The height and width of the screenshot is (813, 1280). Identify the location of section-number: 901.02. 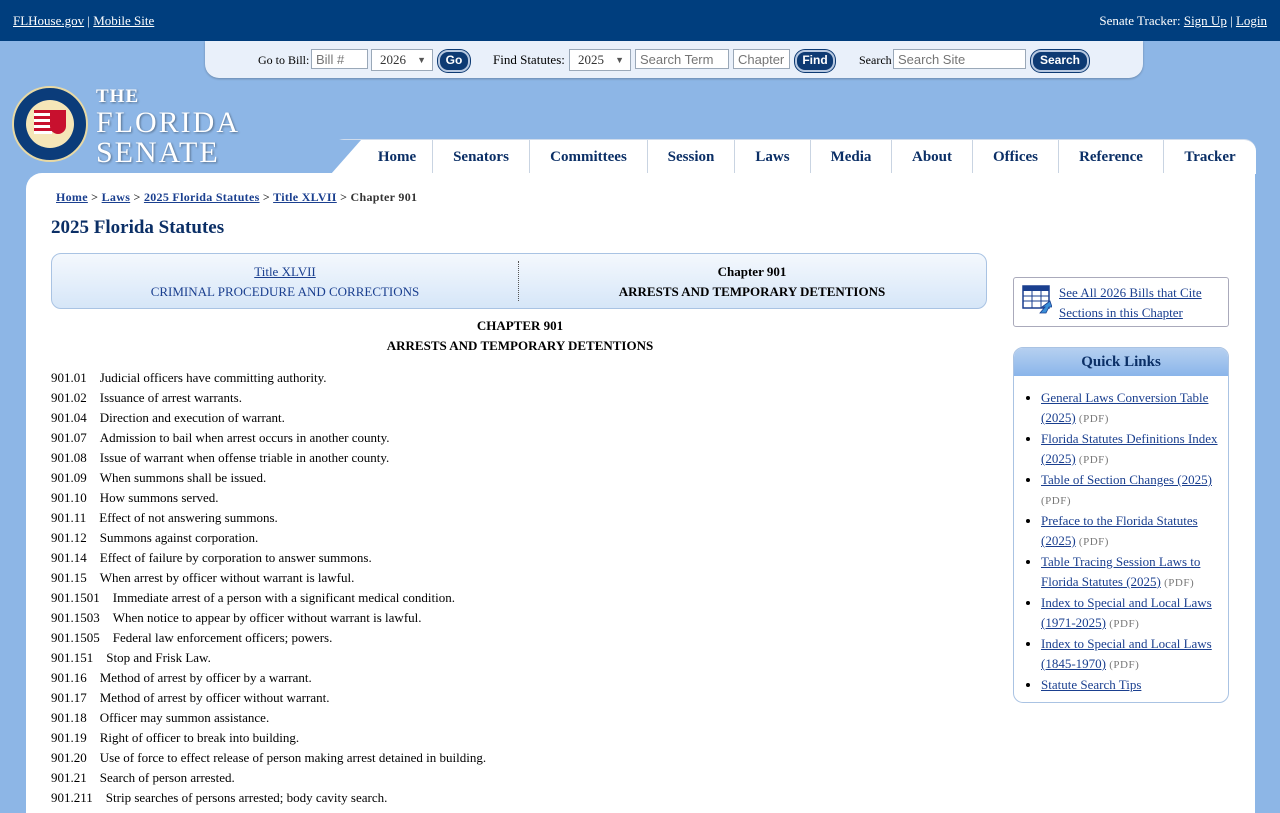
(69, 398).